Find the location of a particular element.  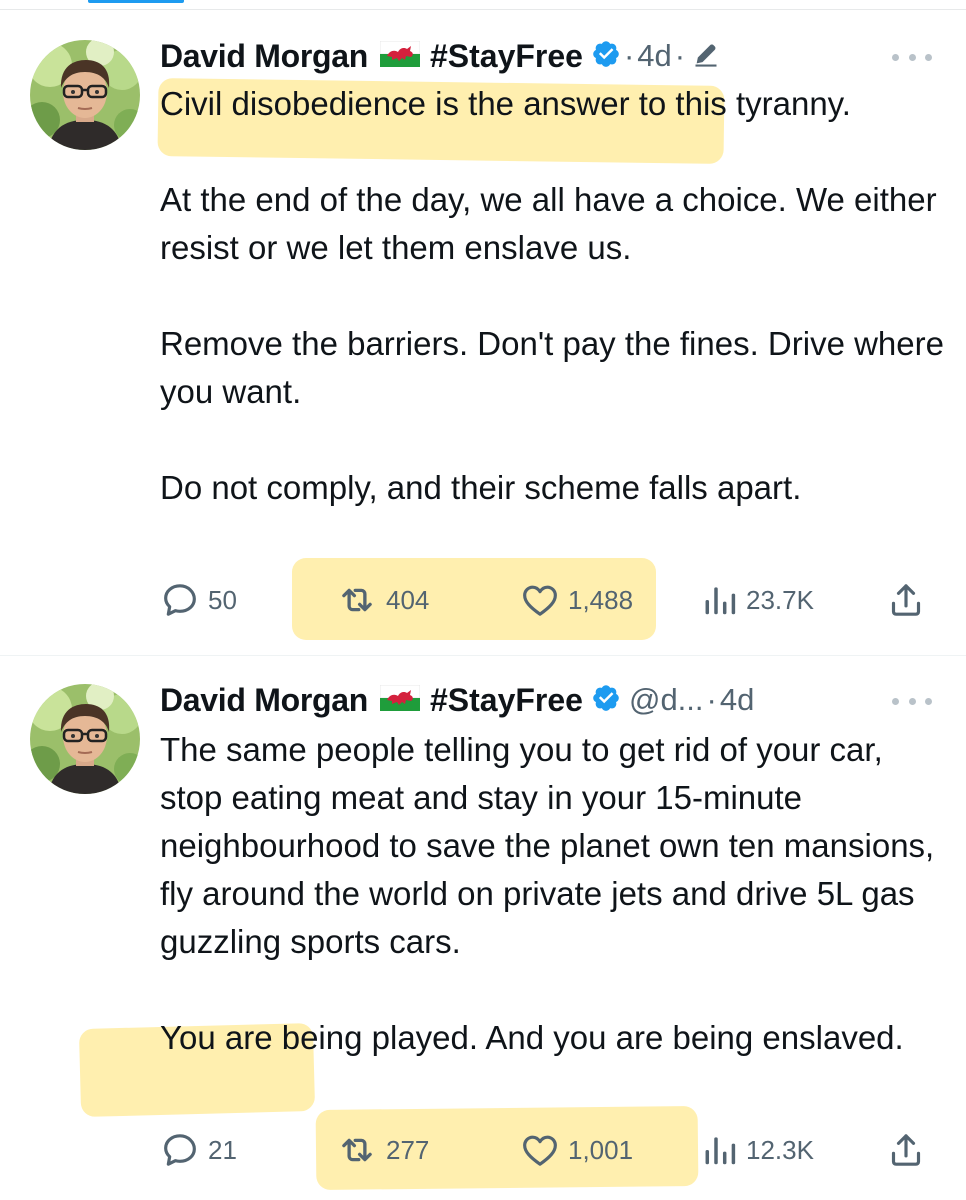

reply-button: 50 is located at coordinates (198, 600).